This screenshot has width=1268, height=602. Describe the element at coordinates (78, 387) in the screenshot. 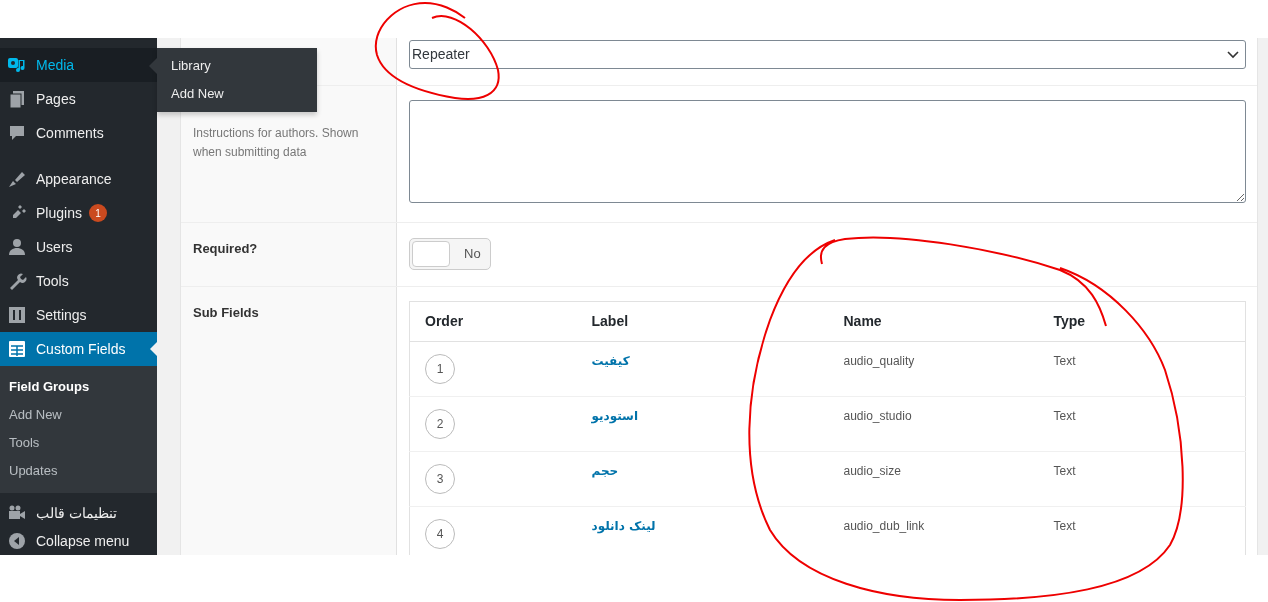

I see `submenu-item: Field Groups` at that location.